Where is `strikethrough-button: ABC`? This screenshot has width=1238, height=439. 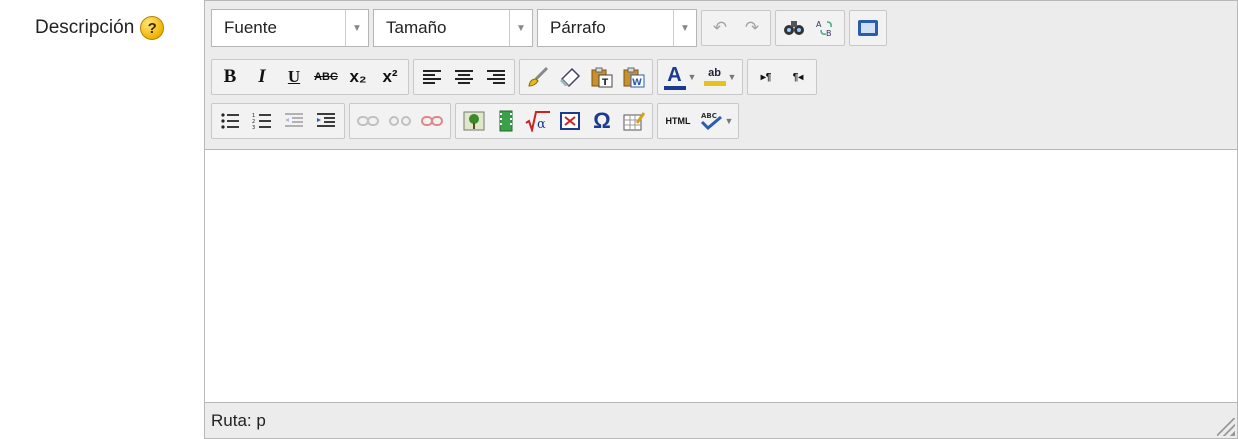 strikethrough-button: ABC is located at coordinates (326, 77).